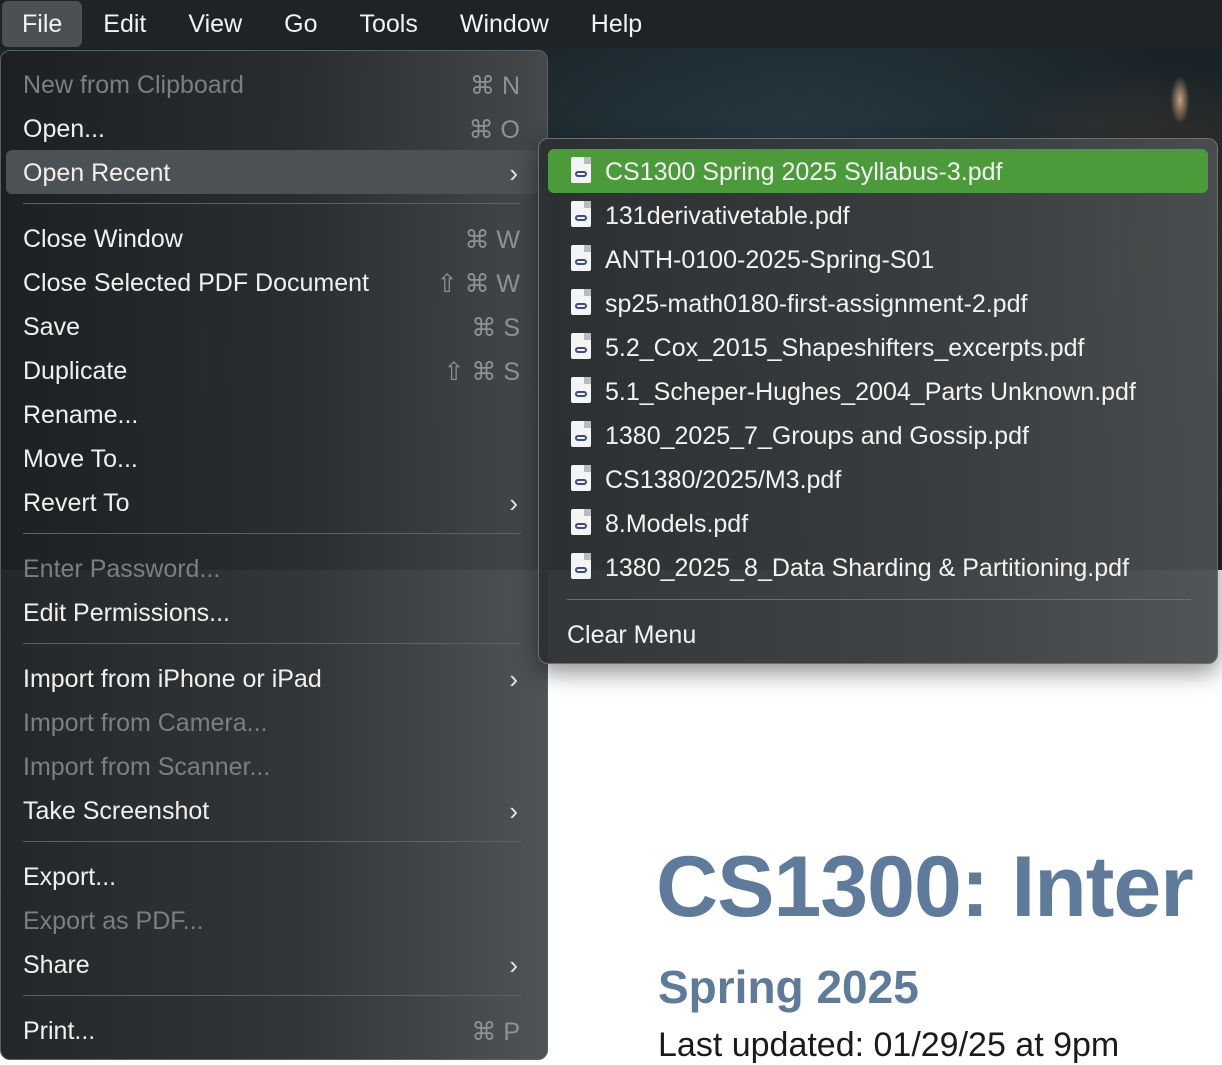 The width and height of the screenshot is (1222, 1065). What do you see at coordinates (878, 634) in the screenshot?
I see `clear-menu-button: Clear Menu` at bounding box center [878, 634].